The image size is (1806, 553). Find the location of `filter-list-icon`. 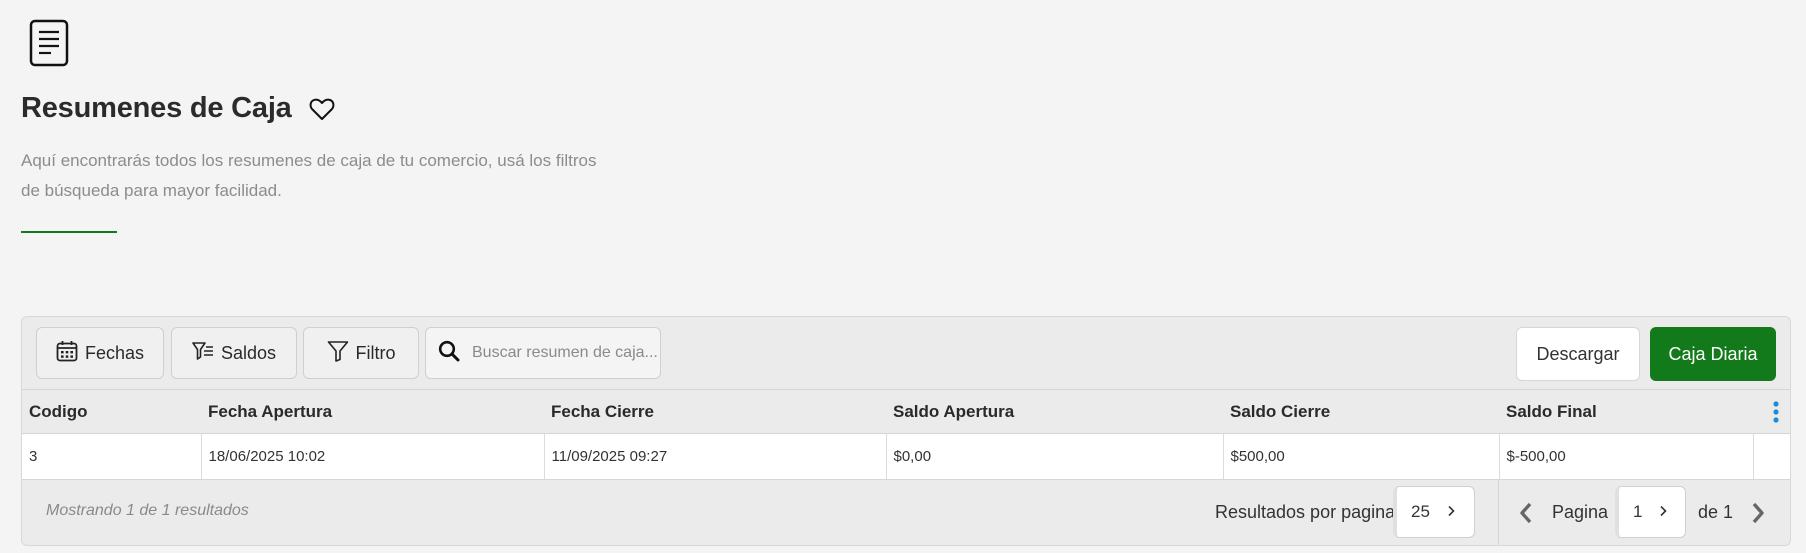

filter-list-icon is located at coordinates (203, 353).